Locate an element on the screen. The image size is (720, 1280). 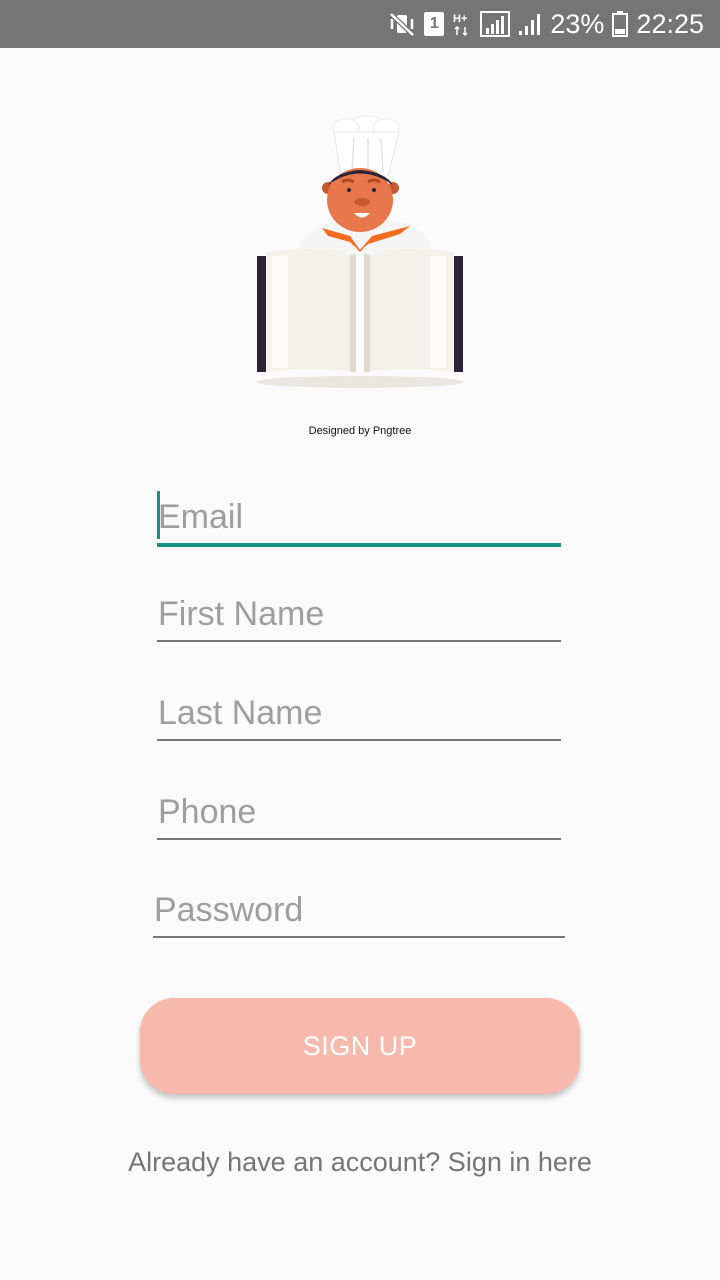
status-bar: 1 H+ 23% 22:25 is located at coordinates (360, 24).